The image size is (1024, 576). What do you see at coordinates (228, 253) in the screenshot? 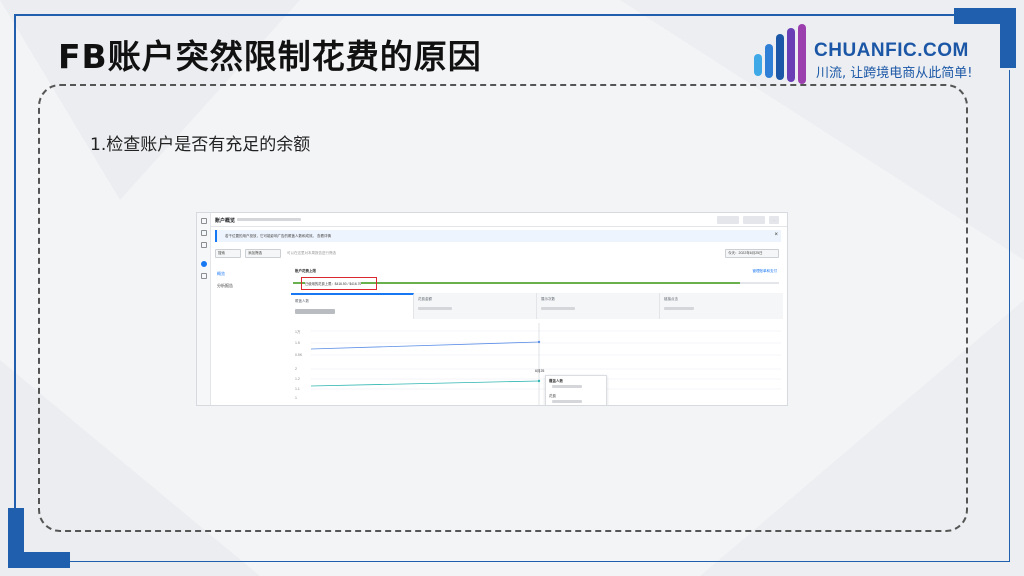
I see `search-button: 搜索` at bounding box center [228, 253].